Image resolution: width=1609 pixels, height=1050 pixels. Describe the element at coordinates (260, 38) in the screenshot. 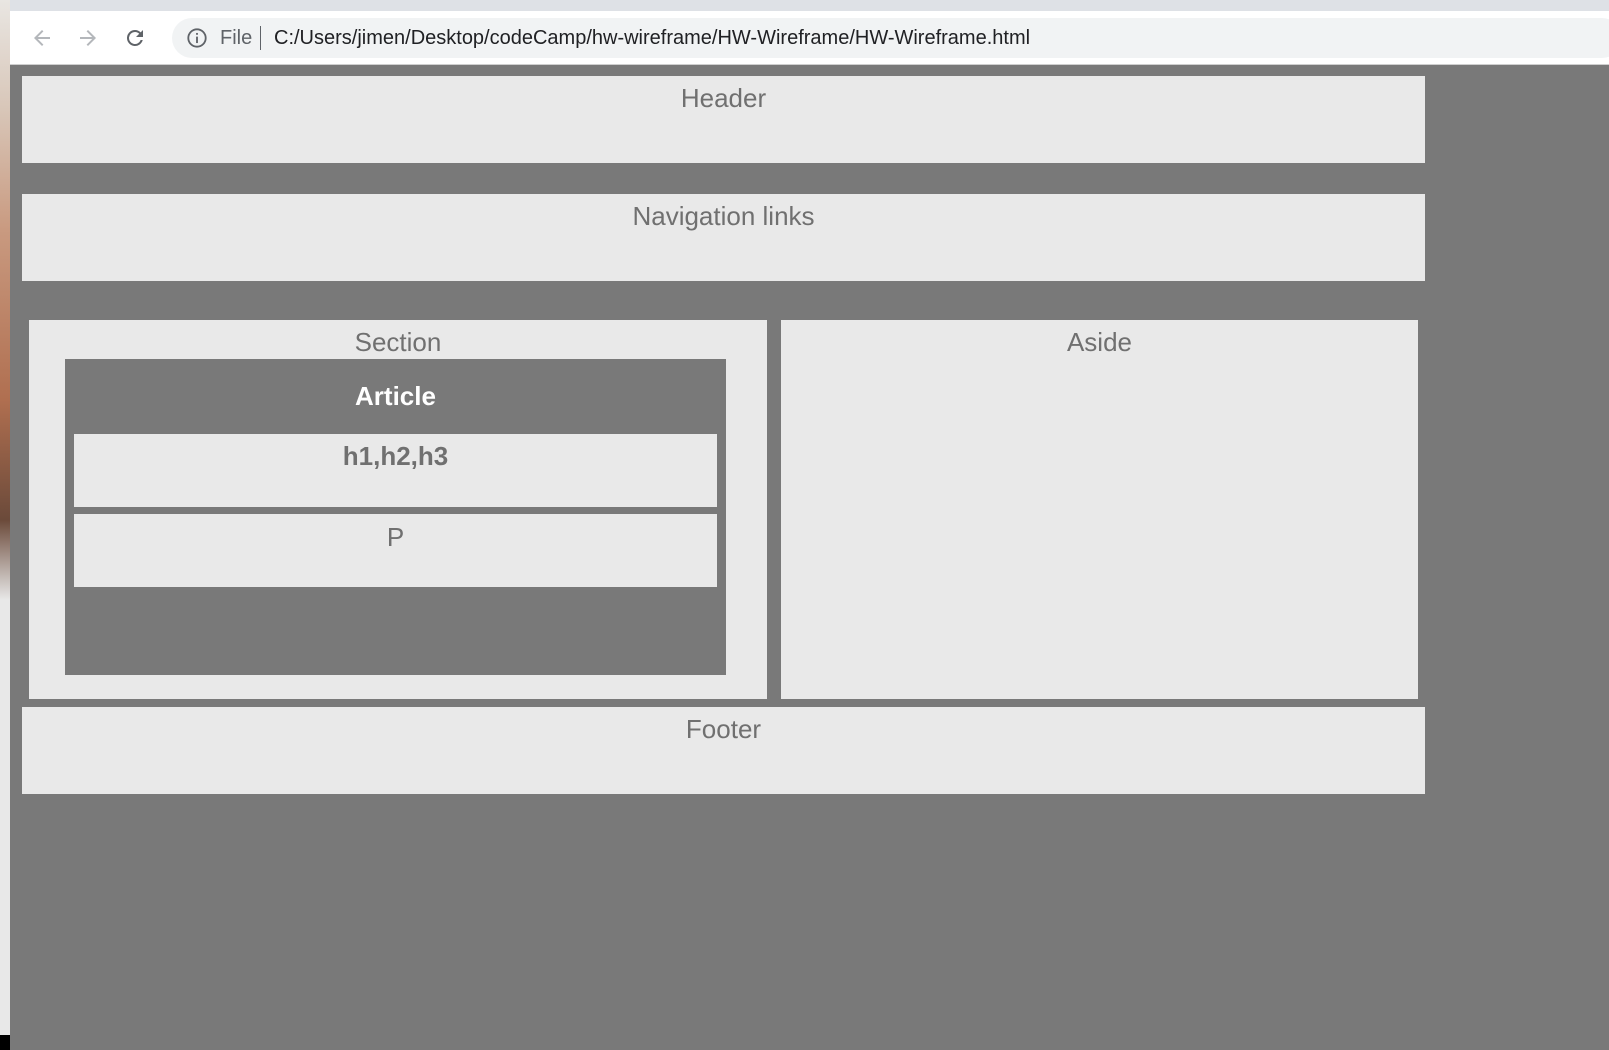

I see `chip-separator` at that location.